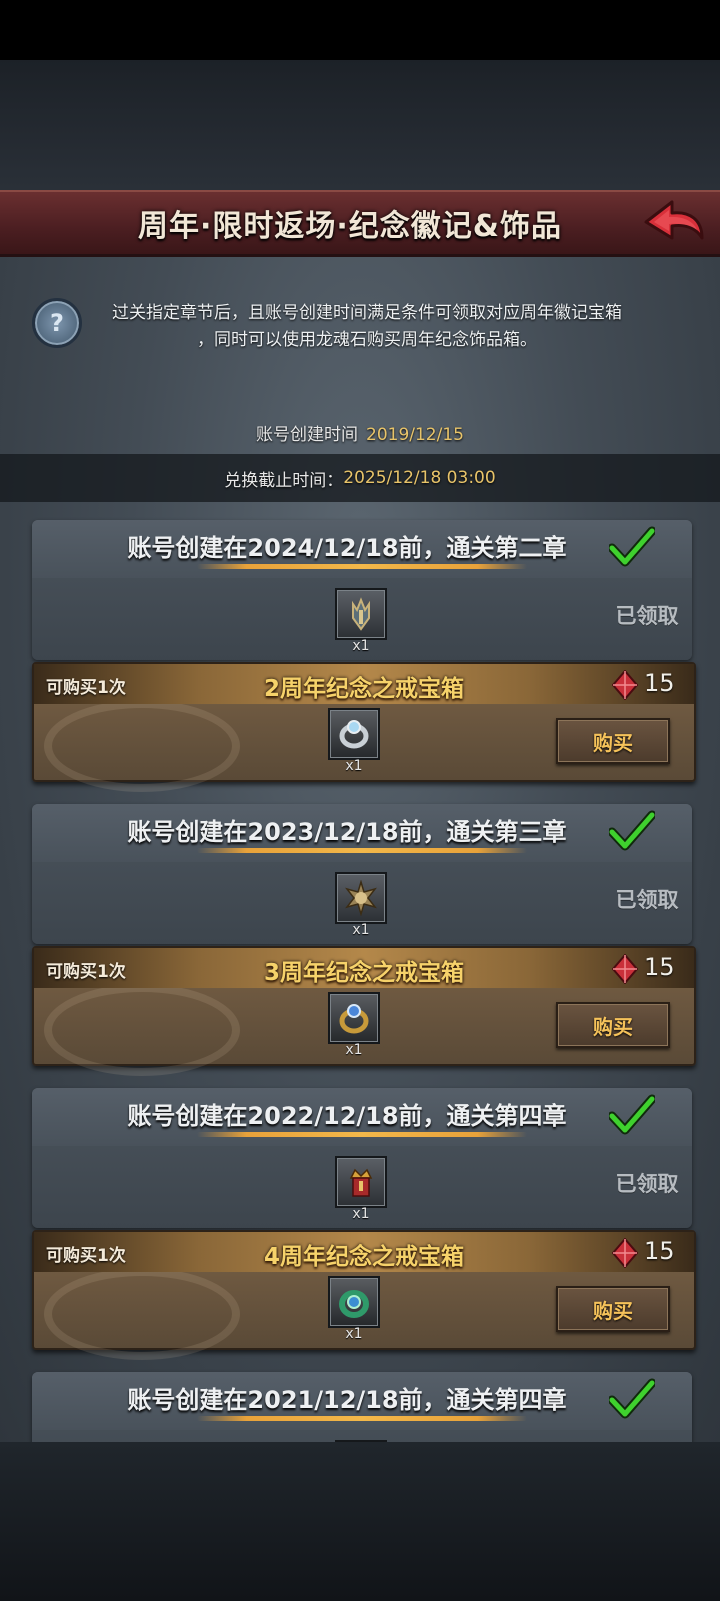 The image size is (720, 1601). What do you see at coordinates (360, 1521) in the screenshot?
I see `bottom-backdrop` at bounding box center [360, 1521].